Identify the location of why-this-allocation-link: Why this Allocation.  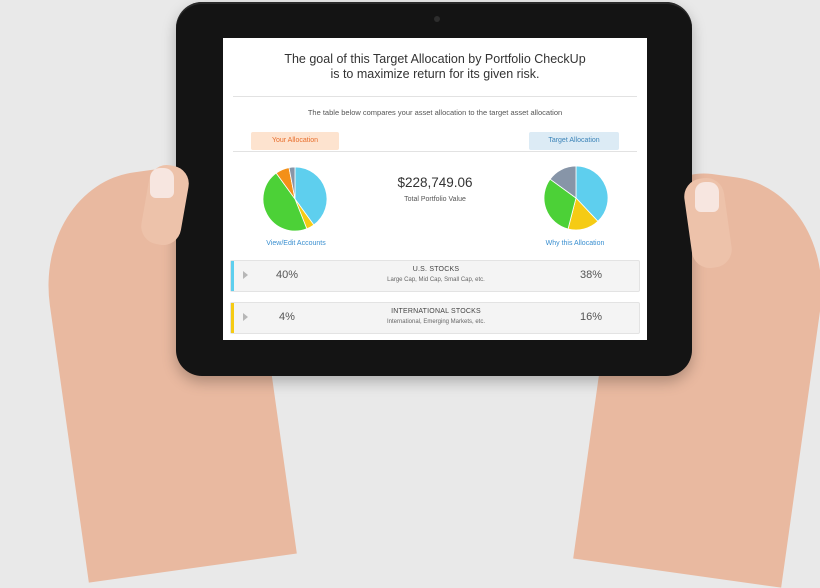
(575, 243).